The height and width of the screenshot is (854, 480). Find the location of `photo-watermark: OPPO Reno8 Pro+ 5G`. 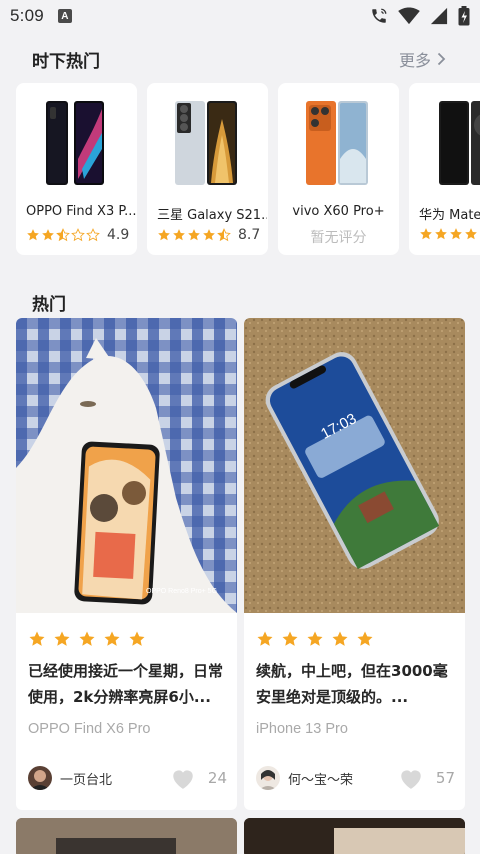

photo-watermark: OPPO Reno8 Pro+ 5G is located at coordinates (182, 591).